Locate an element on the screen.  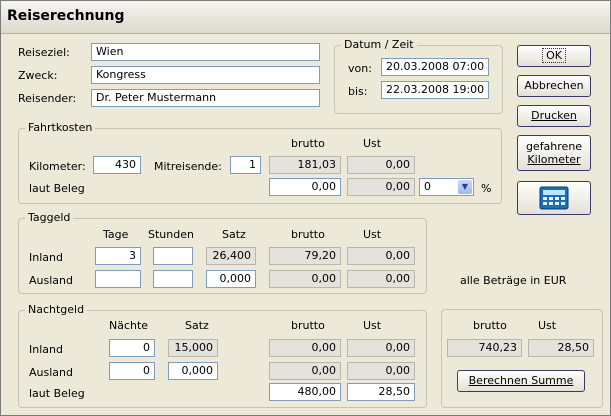
drucken-button: Drucken is located at coordinates (554, 116).